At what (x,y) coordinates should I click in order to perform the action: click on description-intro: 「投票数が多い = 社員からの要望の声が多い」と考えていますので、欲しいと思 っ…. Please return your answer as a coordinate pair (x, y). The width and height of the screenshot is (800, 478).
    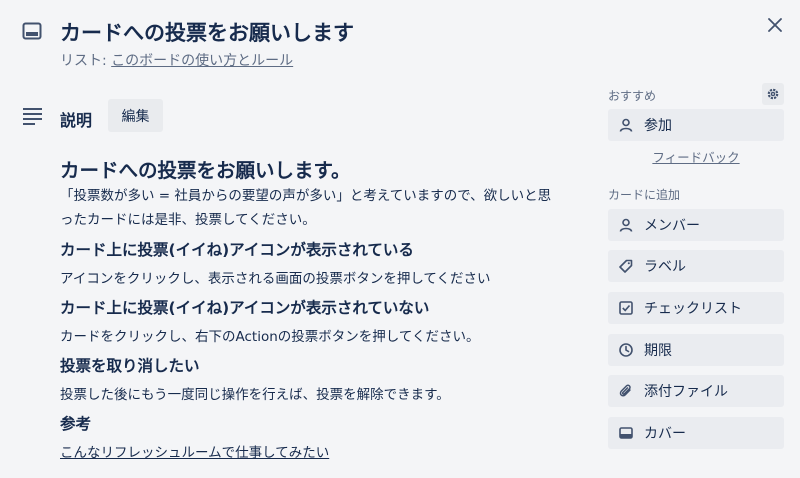
    Looking at the image, I should click on (315, 208).